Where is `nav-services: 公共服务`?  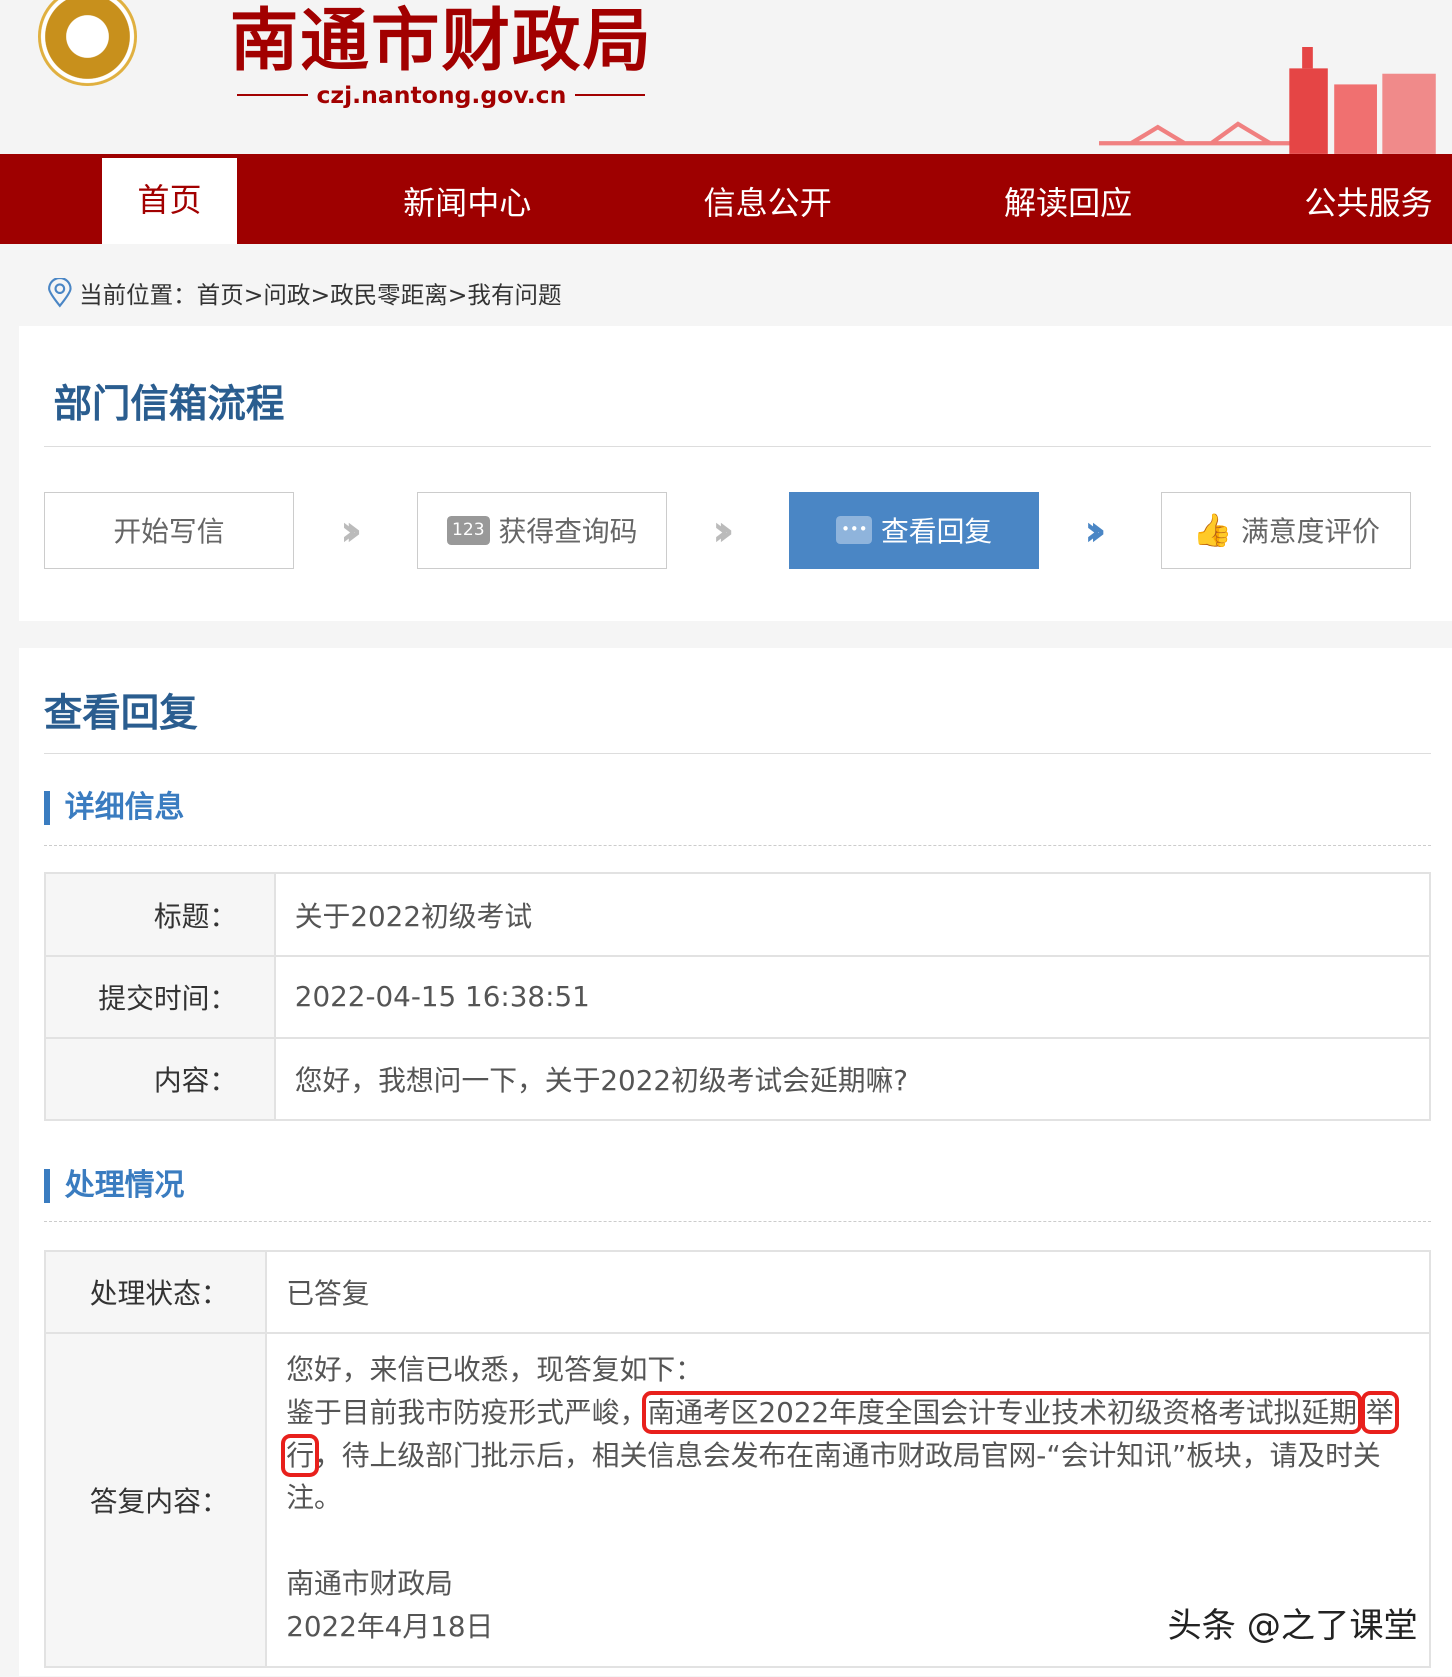 nav-services: 公共服务 is located at coordinates (1368, 199).